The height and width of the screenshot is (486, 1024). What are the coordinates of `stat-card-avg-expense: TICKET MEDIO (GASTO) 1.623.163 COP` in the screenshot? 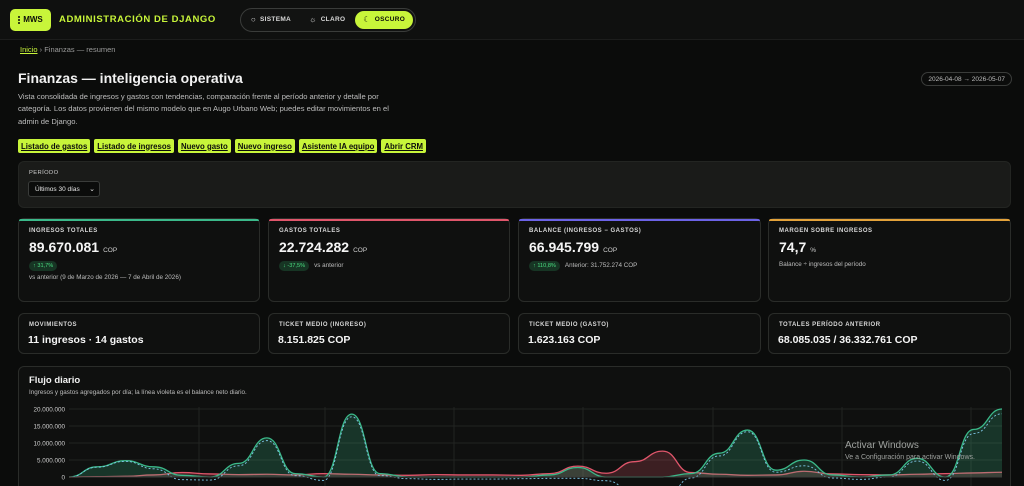 It's located at (639, 333).